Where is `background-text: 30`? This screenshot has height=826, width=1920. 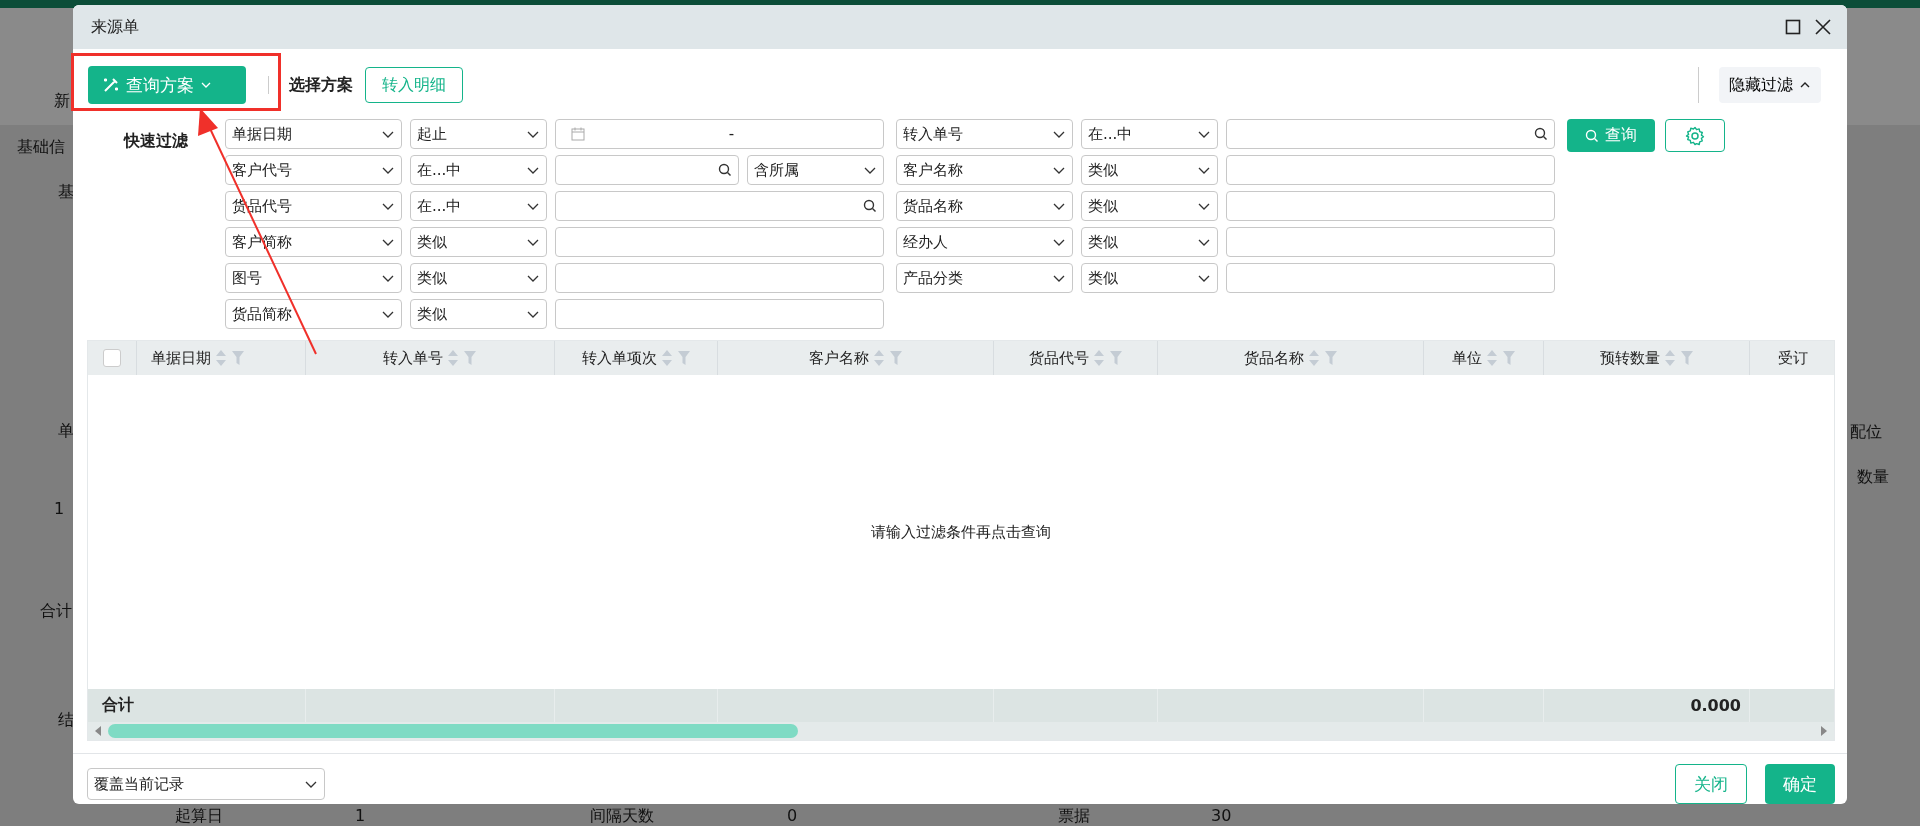
background-text: 30 is located at coordinates (1221, 816).